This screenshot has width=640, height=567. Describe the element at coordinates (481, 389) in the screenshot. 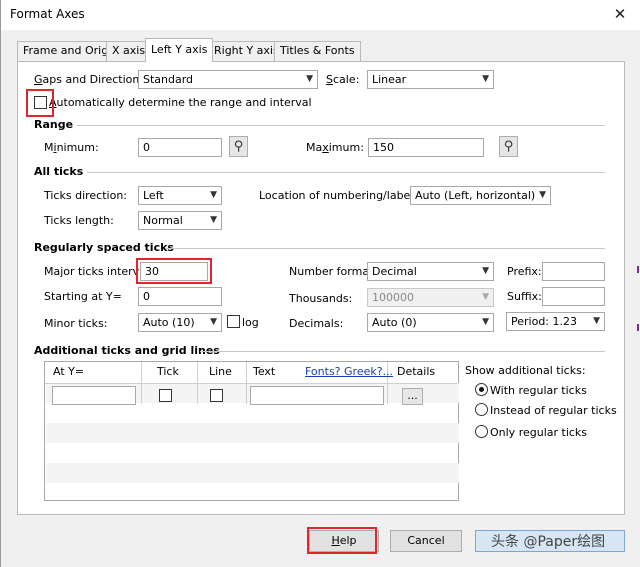

I see `radio-with-regular` at that location.